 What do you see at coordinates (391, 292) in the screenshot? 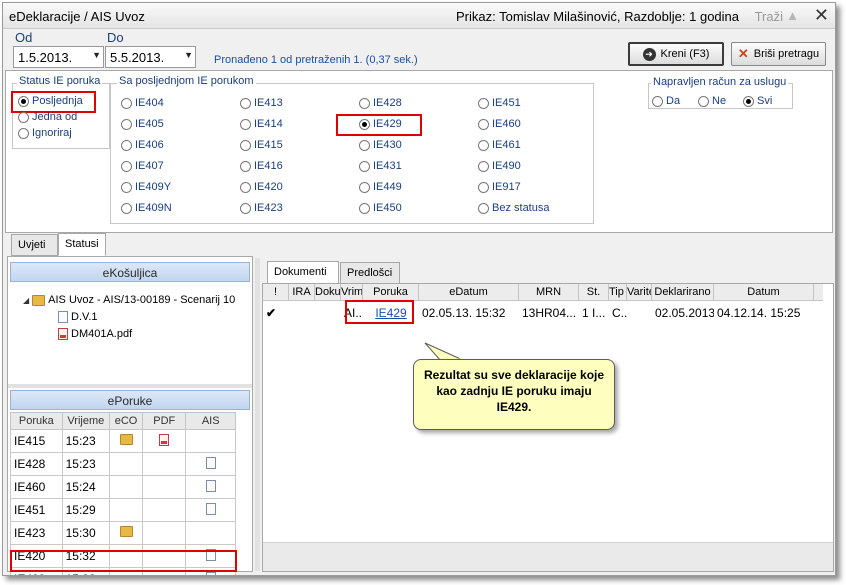
I see `grid-col-header: Poruka` at bounding box center [391, 292].